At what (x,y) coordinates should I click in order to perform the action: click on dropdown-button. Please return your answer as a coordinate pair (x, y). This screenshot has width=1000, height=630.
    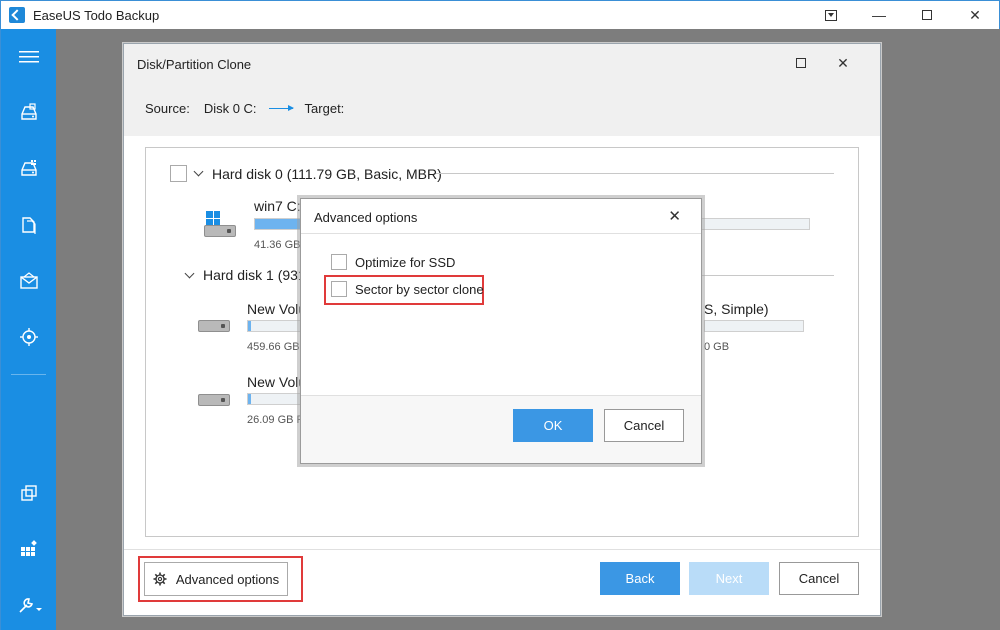
    Looking at the image, I should click on (831, 15).